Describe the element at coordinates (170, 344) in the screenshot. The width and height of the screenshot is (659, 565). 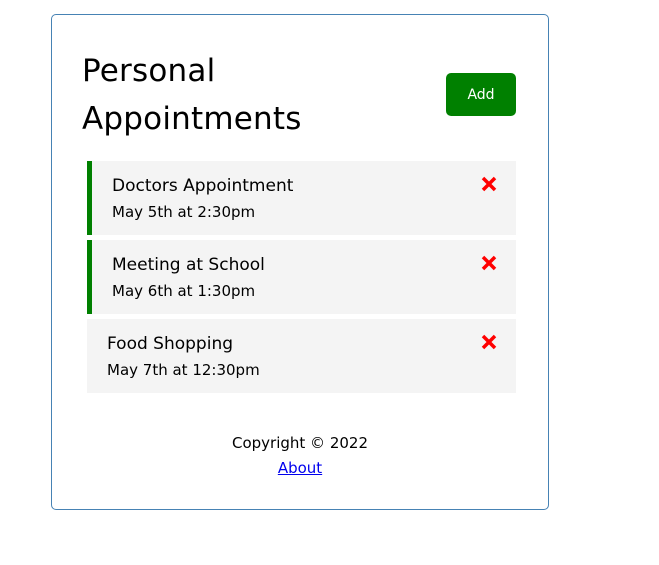
I see `task-title: Food Shopping` at that location.